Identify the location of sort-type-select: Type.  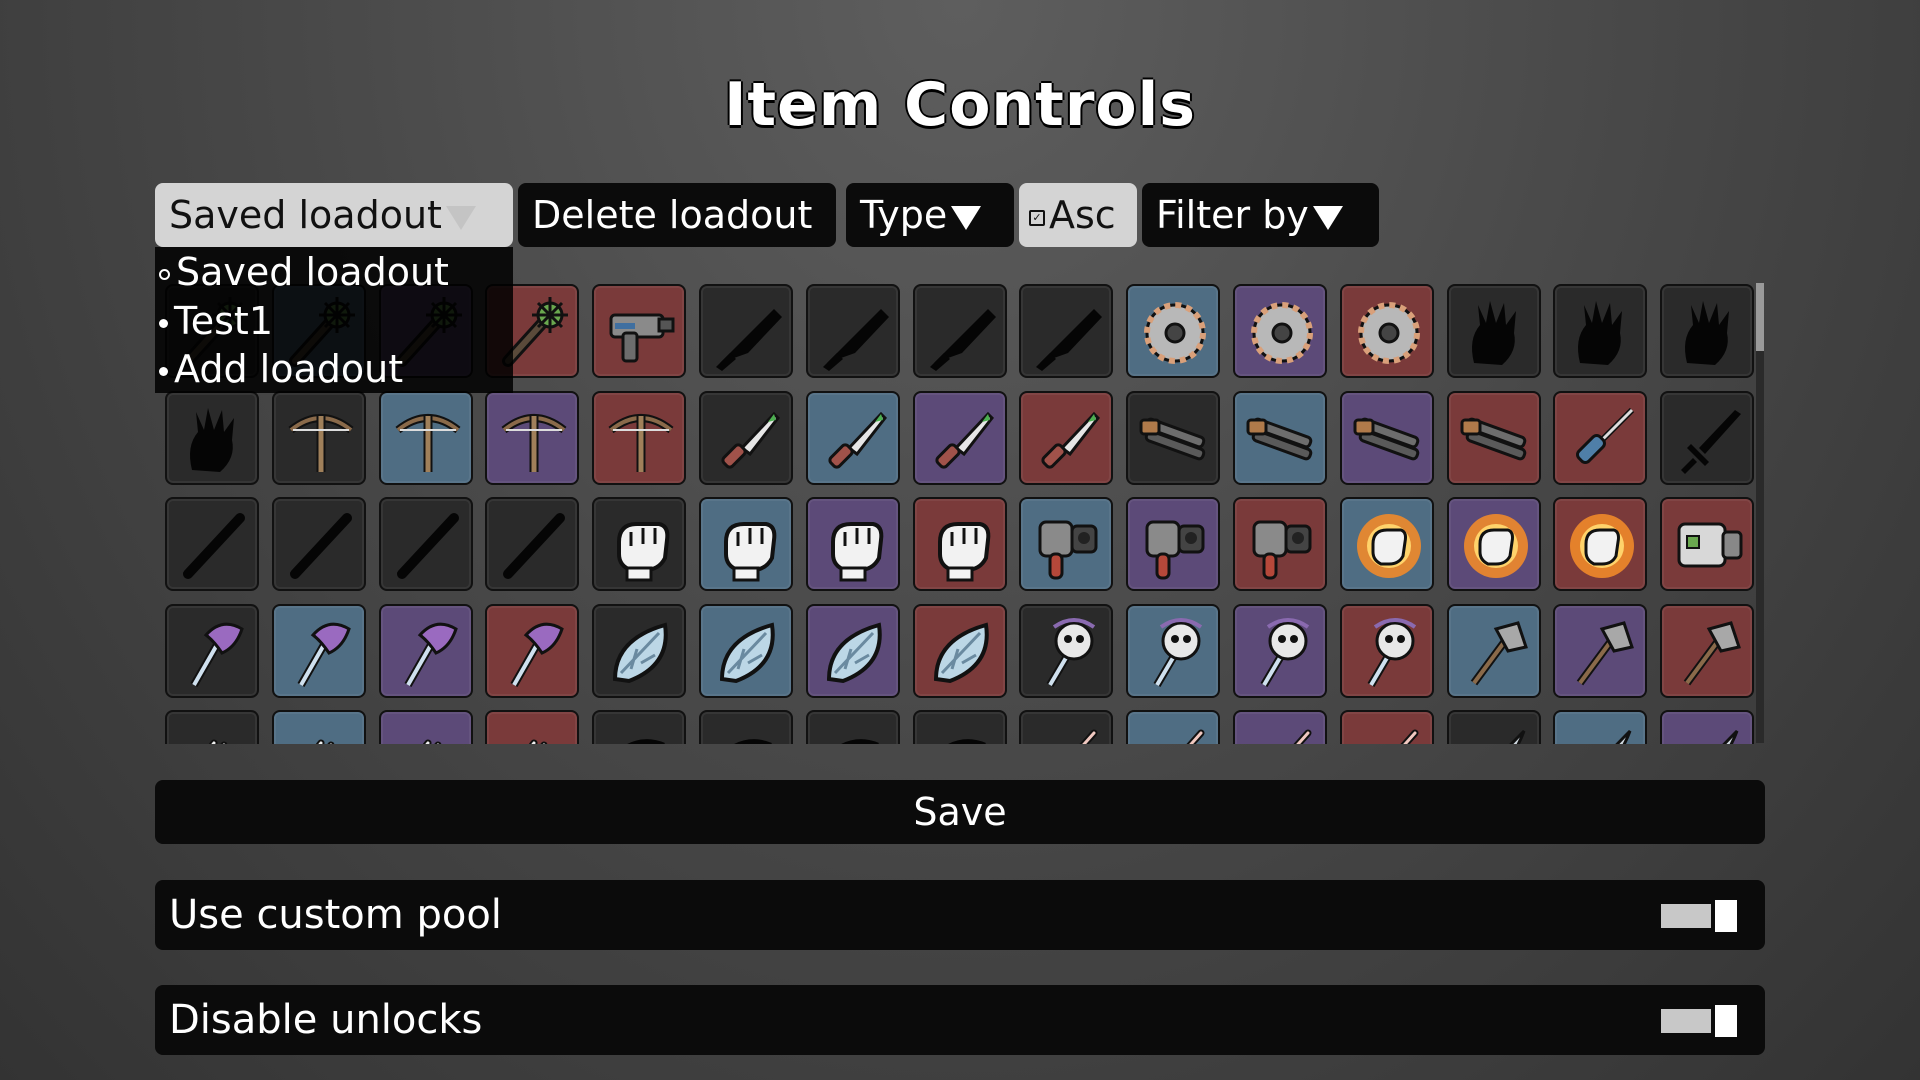
(930, 215).